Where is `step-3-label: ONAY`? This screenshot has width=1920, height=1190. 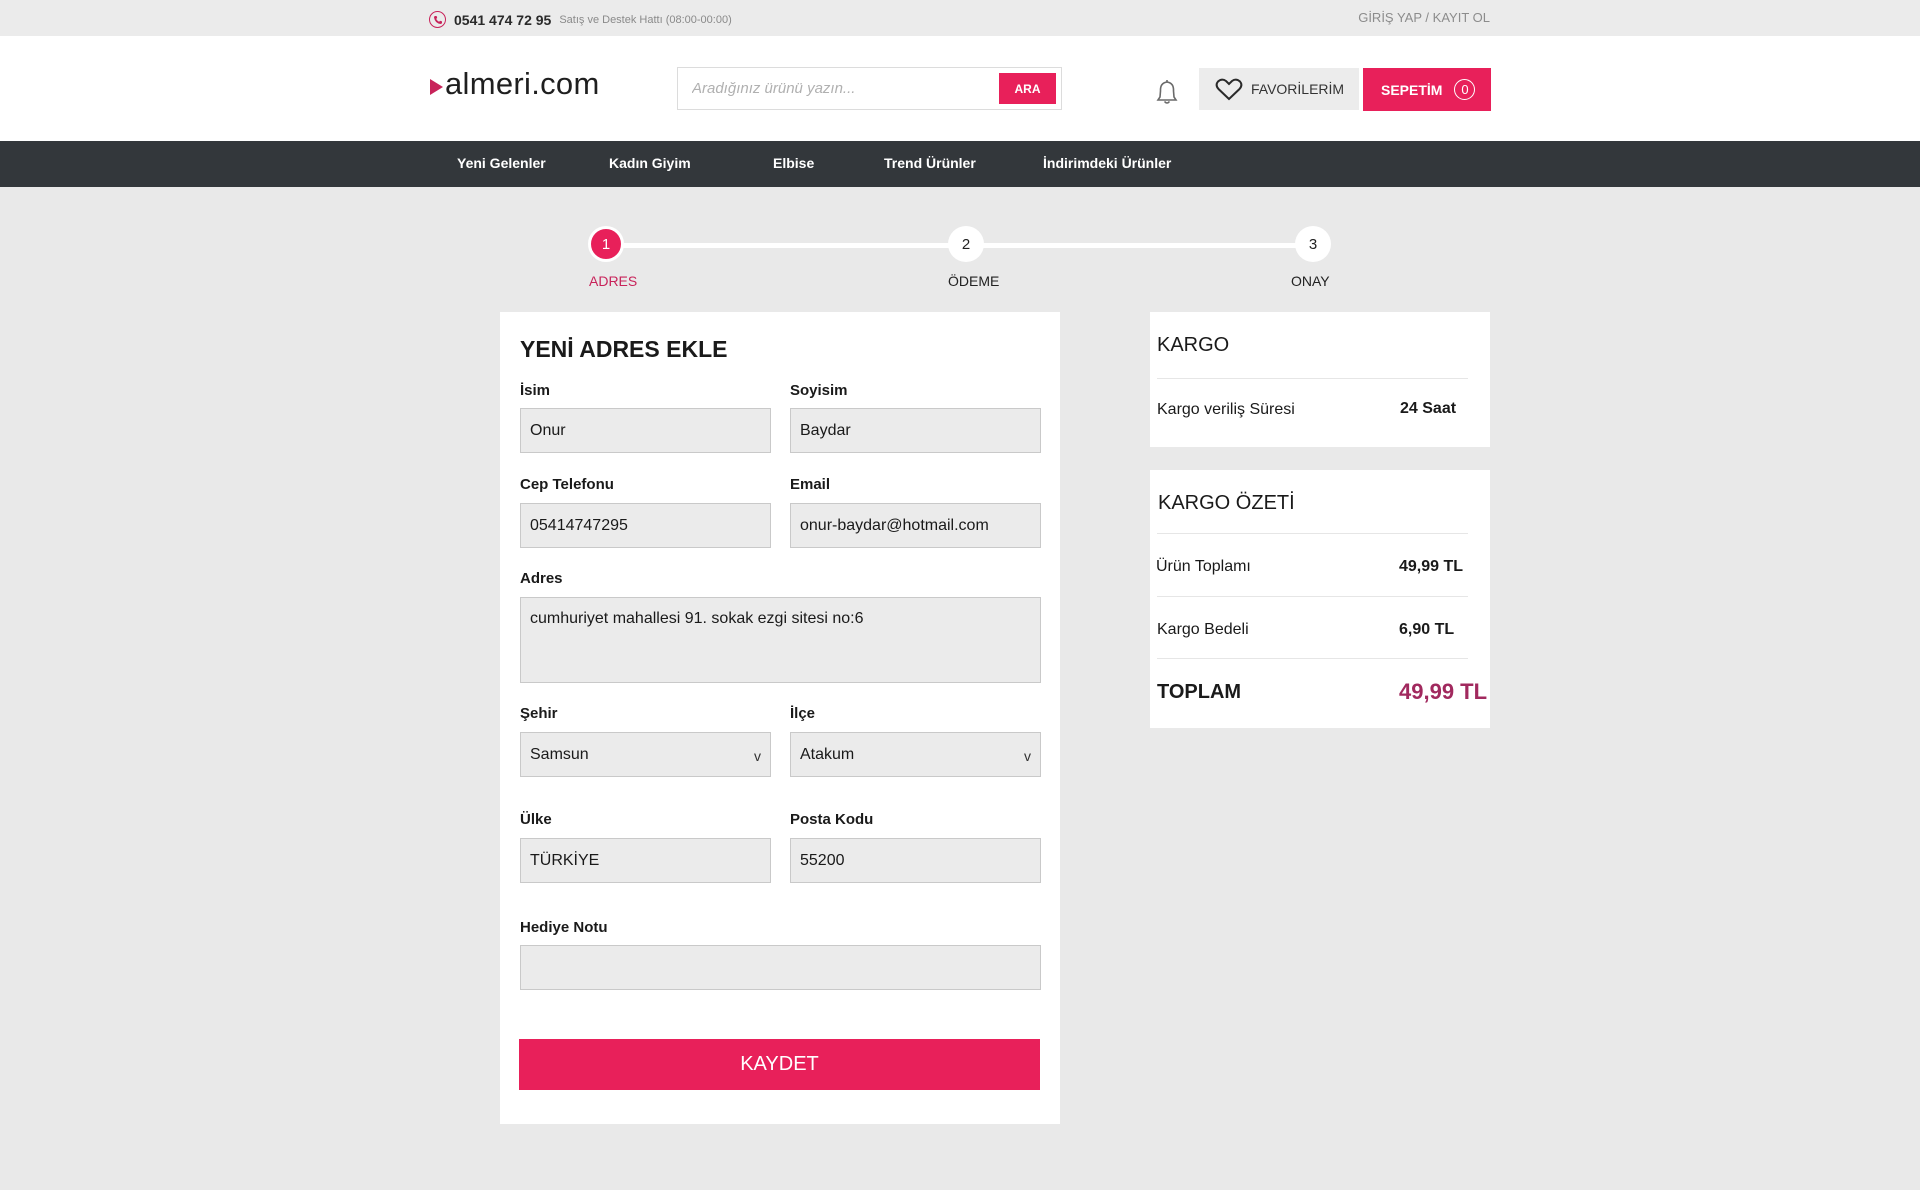
step-3-label: ONAY is located at coordinates (1310, 281).